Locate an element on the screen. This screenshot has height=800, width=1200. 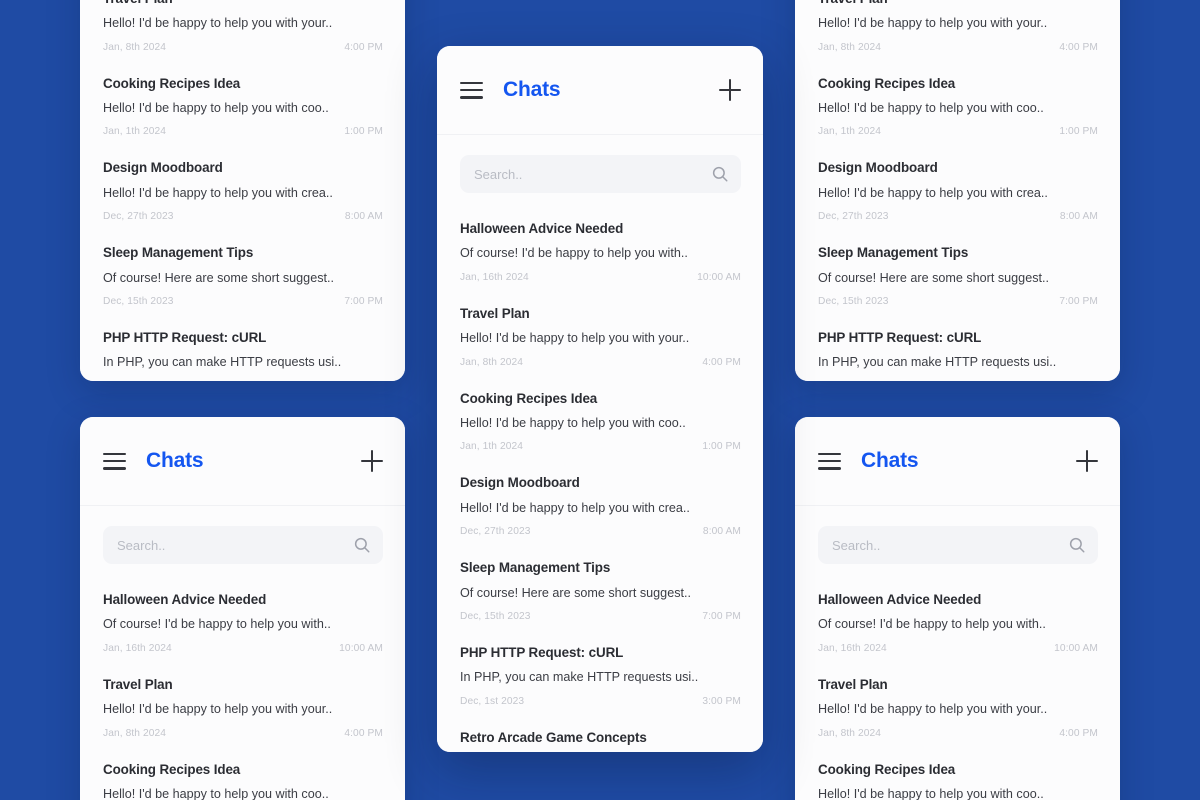
chat-item-date: Jan, 16th 2024 is located at coordinates (852, 648).